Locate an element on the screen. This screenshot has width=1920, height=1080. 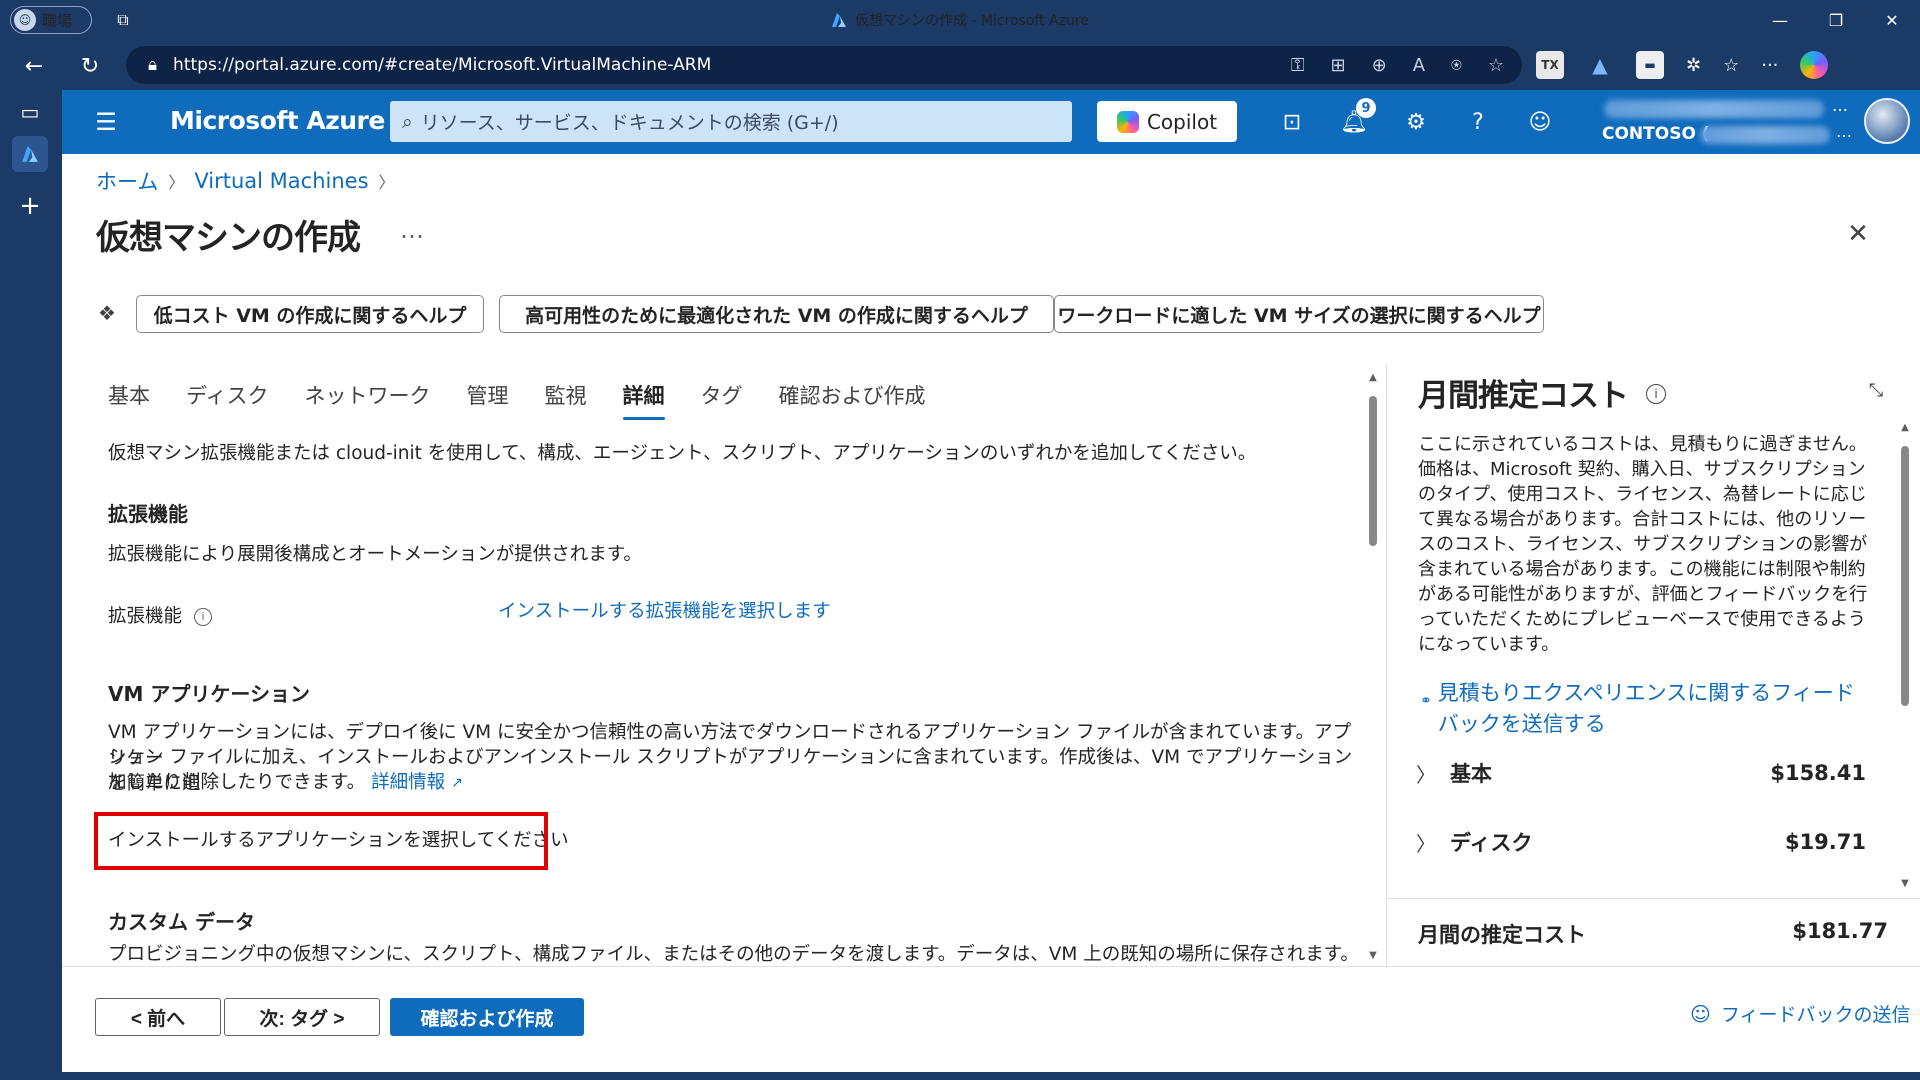
browser-titlebar is located at coordinates (960, 20).